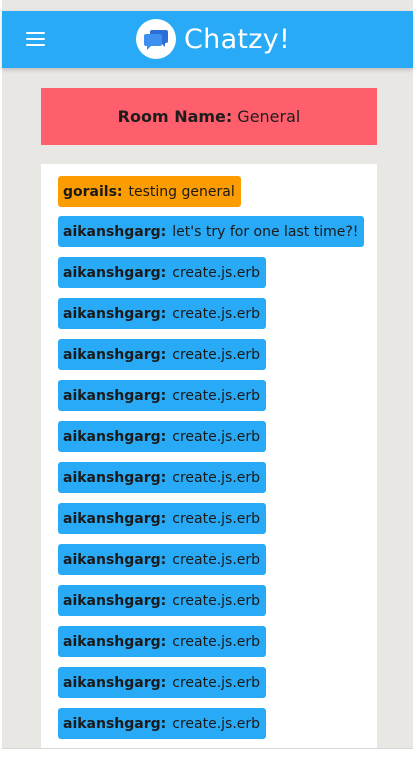  I want to click on message-item: gorails: testing general, so click(149, 191).